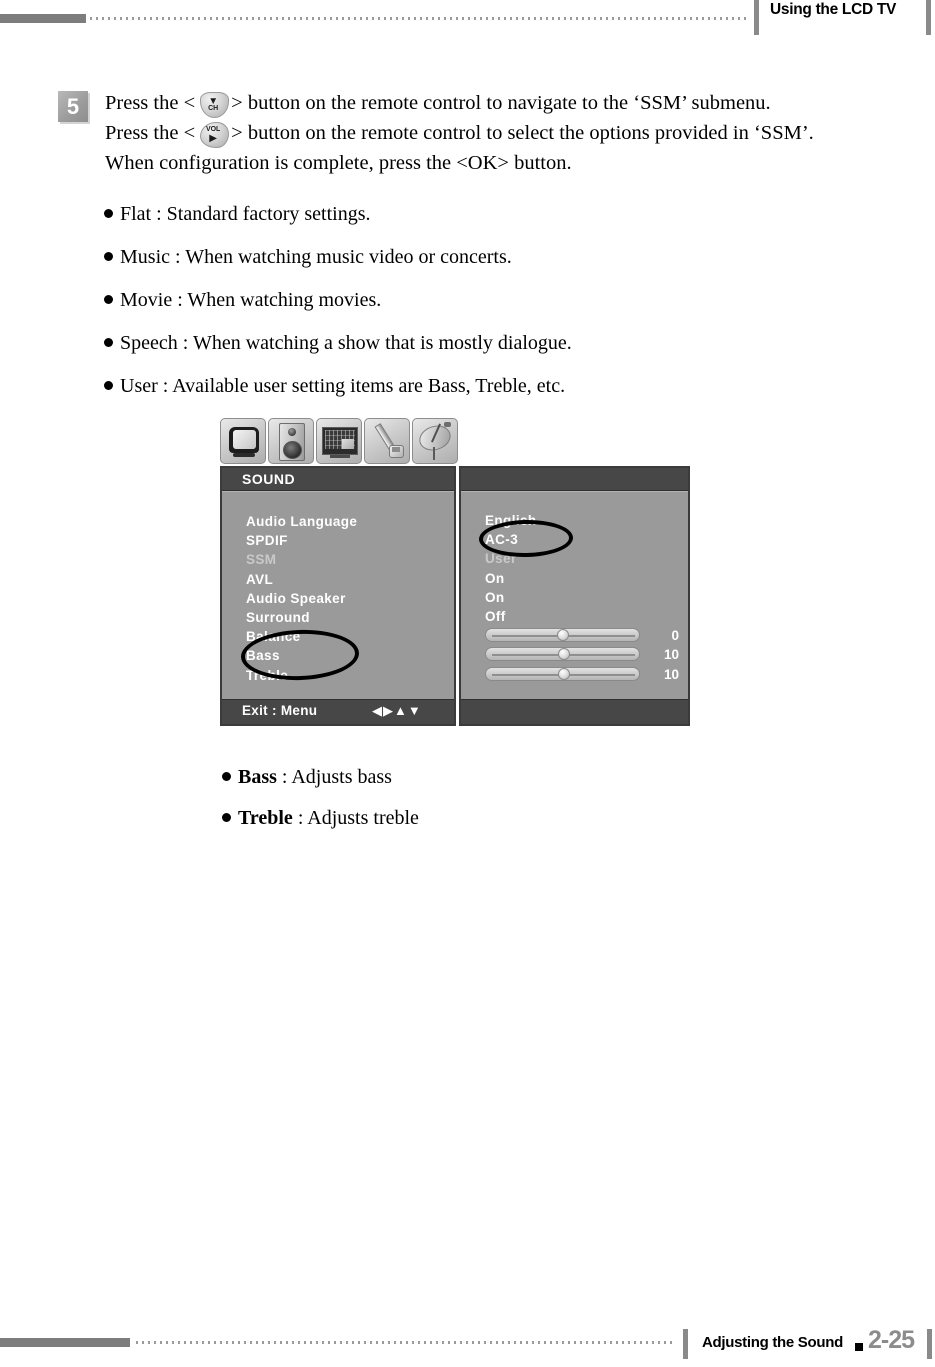 The width and height of the screenshot is (935, 1367). I want to click on treble-slider-knob, so click(563, 673).